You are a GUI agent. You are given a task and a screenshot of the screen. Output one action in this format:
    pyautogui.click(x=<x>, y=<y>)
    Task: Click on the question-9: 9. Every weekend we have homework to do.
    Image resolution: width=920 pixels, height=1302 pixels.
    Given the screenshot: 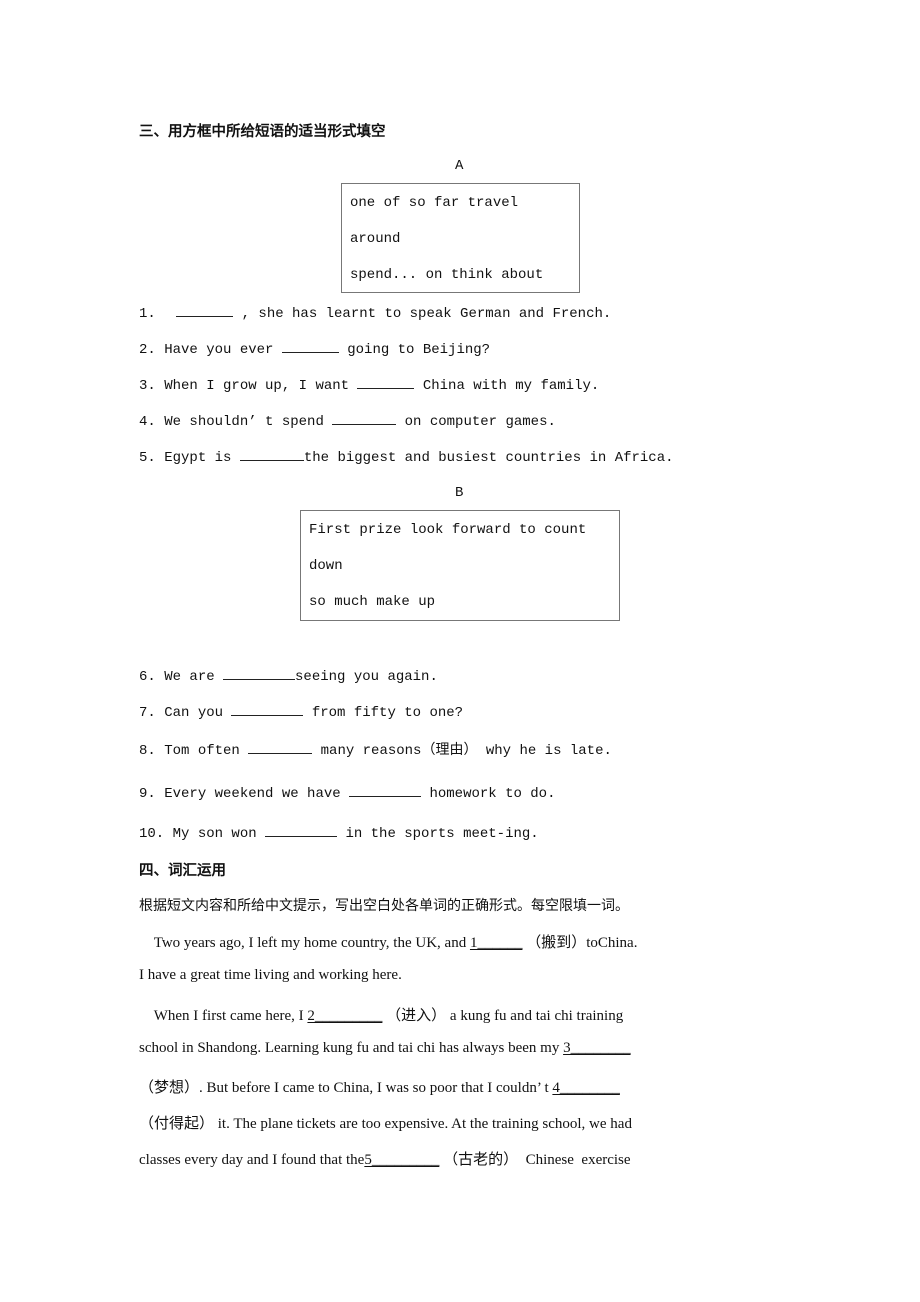 What is the action you would take?
    pyautogui.click(x=347, y=793)
    